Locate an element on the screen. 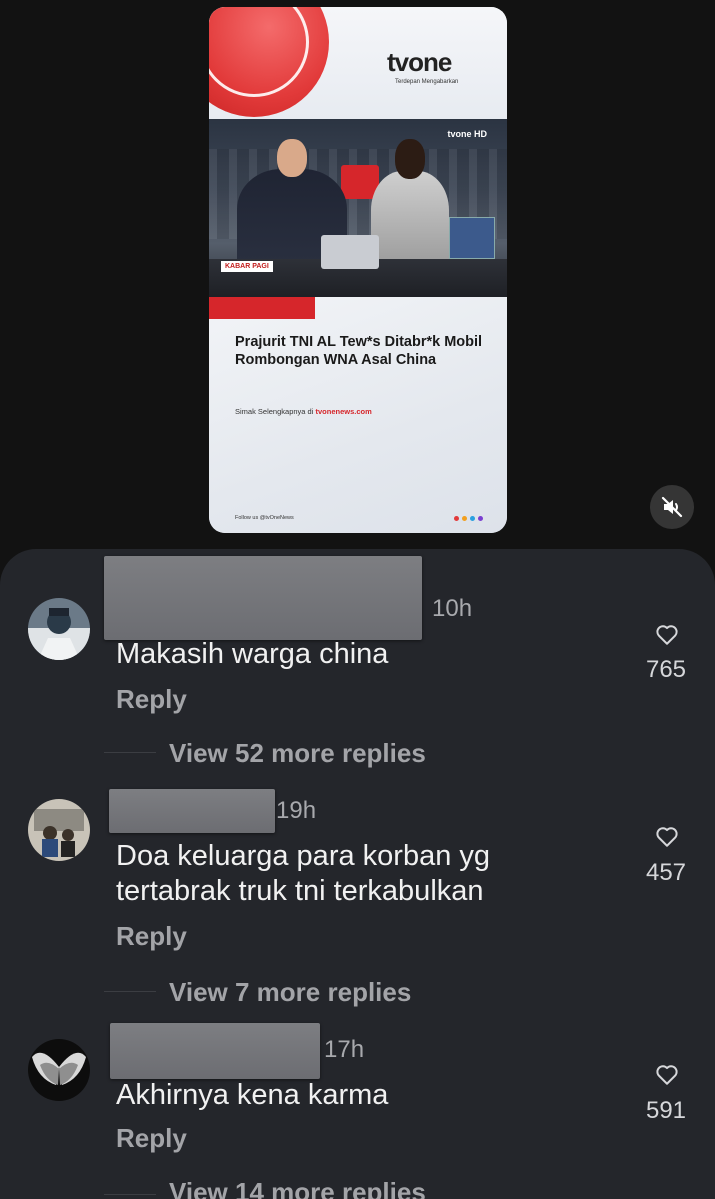 The image size is (715, 1199). program-badge: KABAR PAGI is located at coordinates (247, 266).